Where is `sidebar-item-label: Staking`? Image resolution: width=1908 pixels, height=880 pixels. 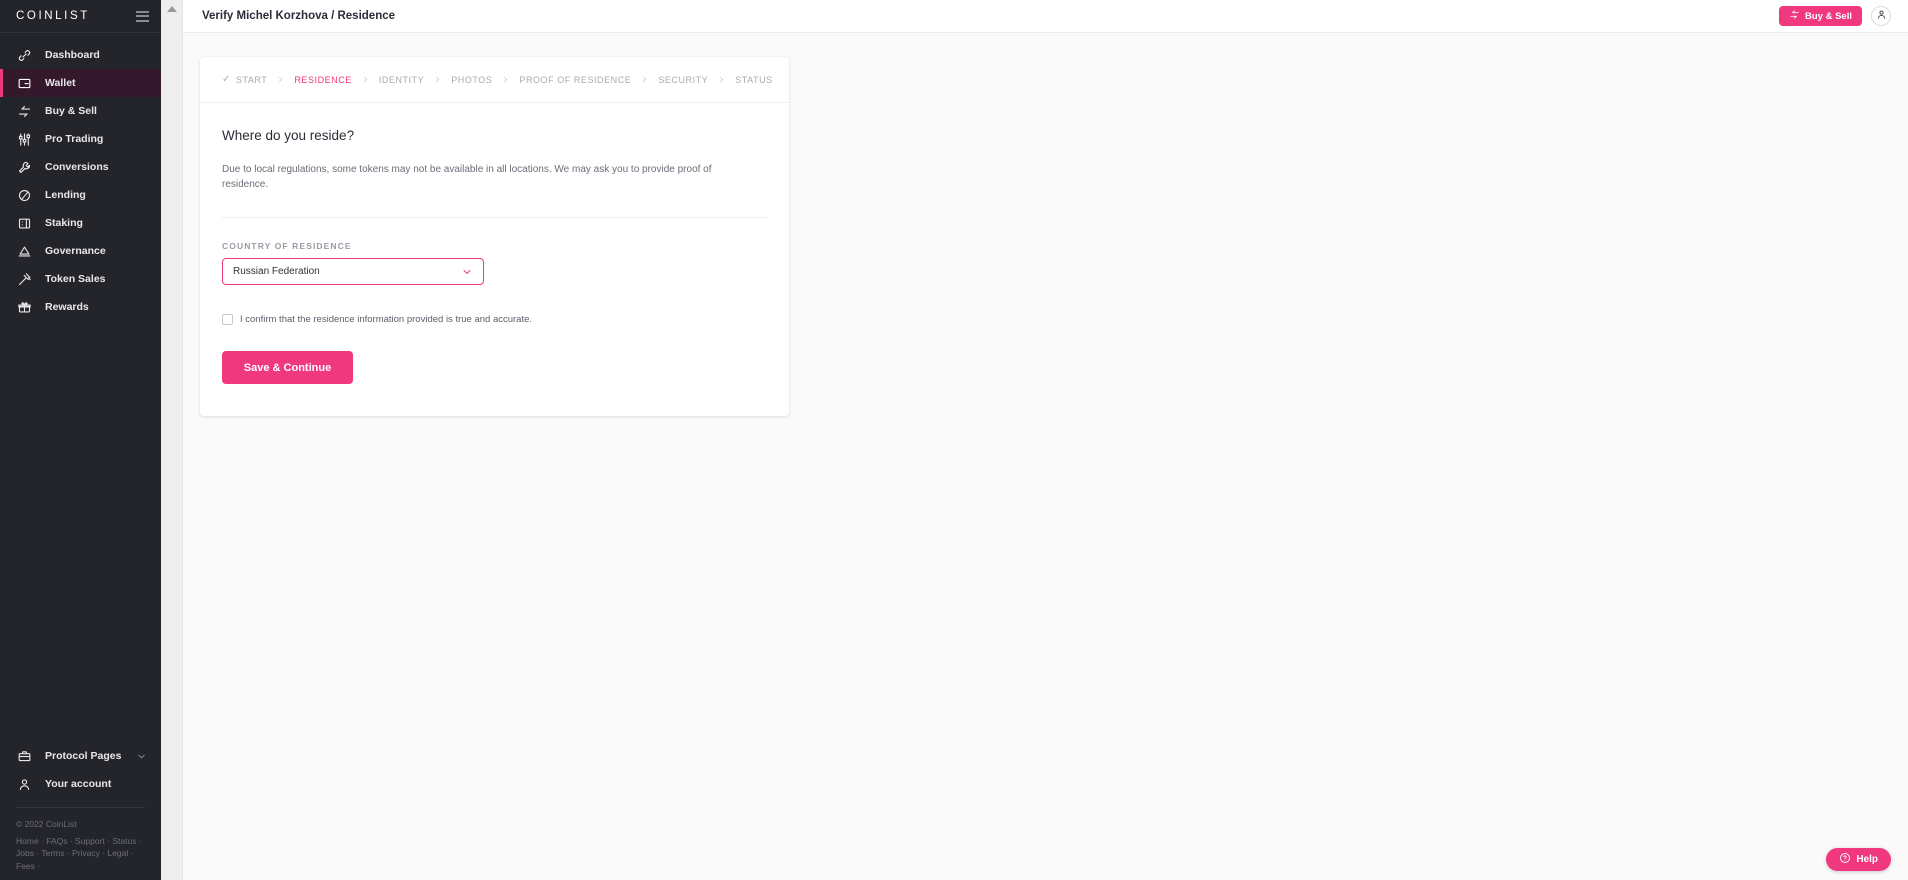
sidebar-item-label: Staking is located at coordinates (64, 223).